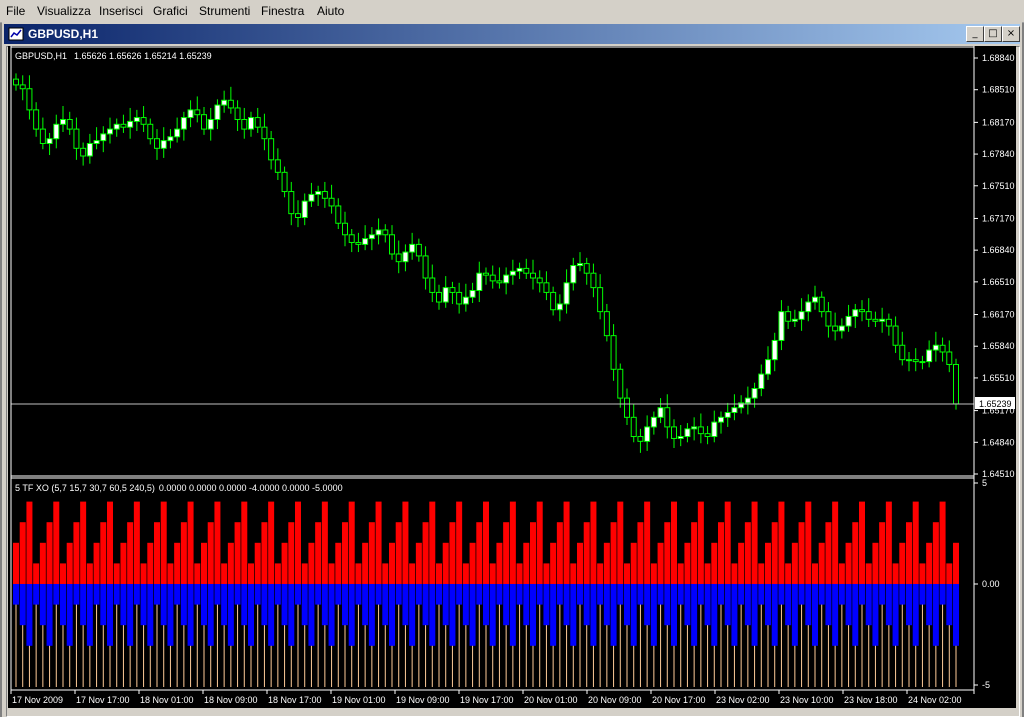  Describe the element at coordinates (295, 700) in the screenshot. I see `time-tick-label: 18 Nov 17:00` at that location.